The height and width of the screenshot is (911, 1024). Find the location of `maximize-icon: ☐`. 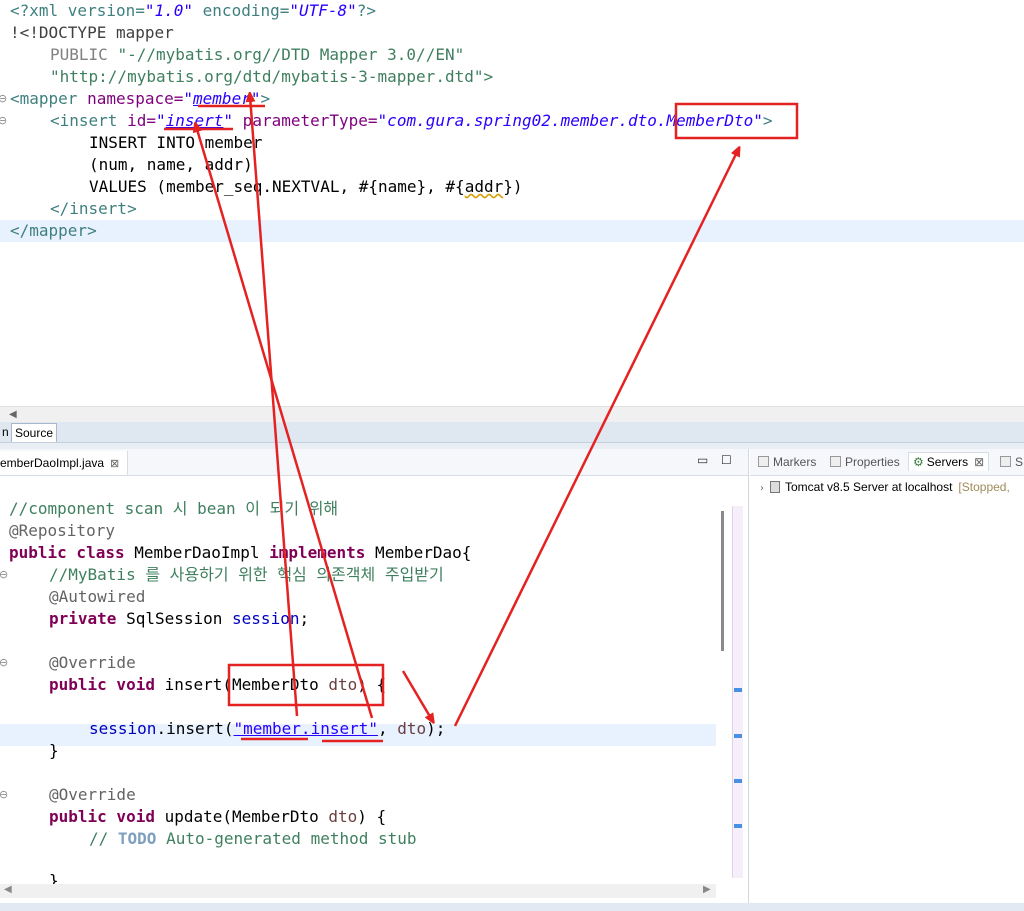

maximize-icon: ☐ is located at coordinates (726, 460).